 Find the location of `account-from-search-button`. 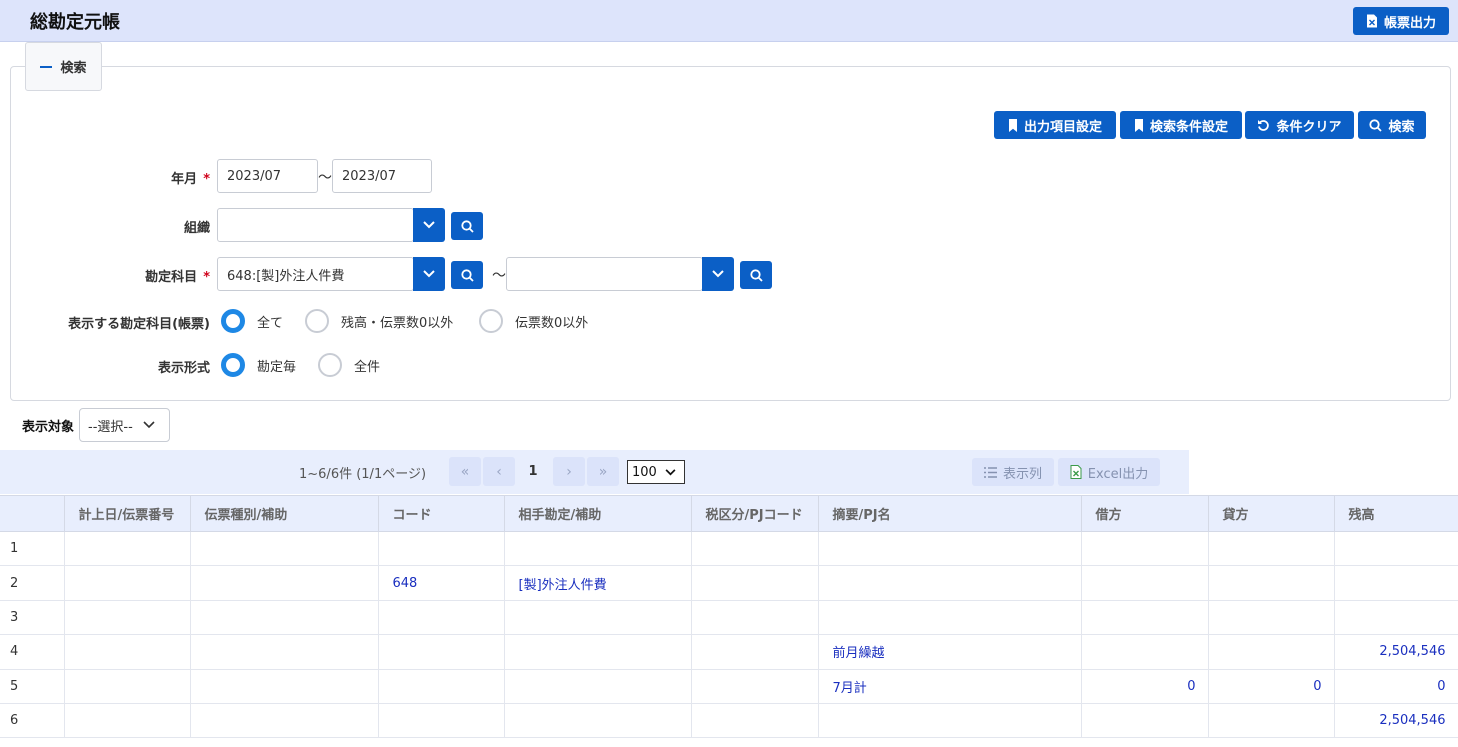

account-from-search-button is located at coordinates (467, 275).